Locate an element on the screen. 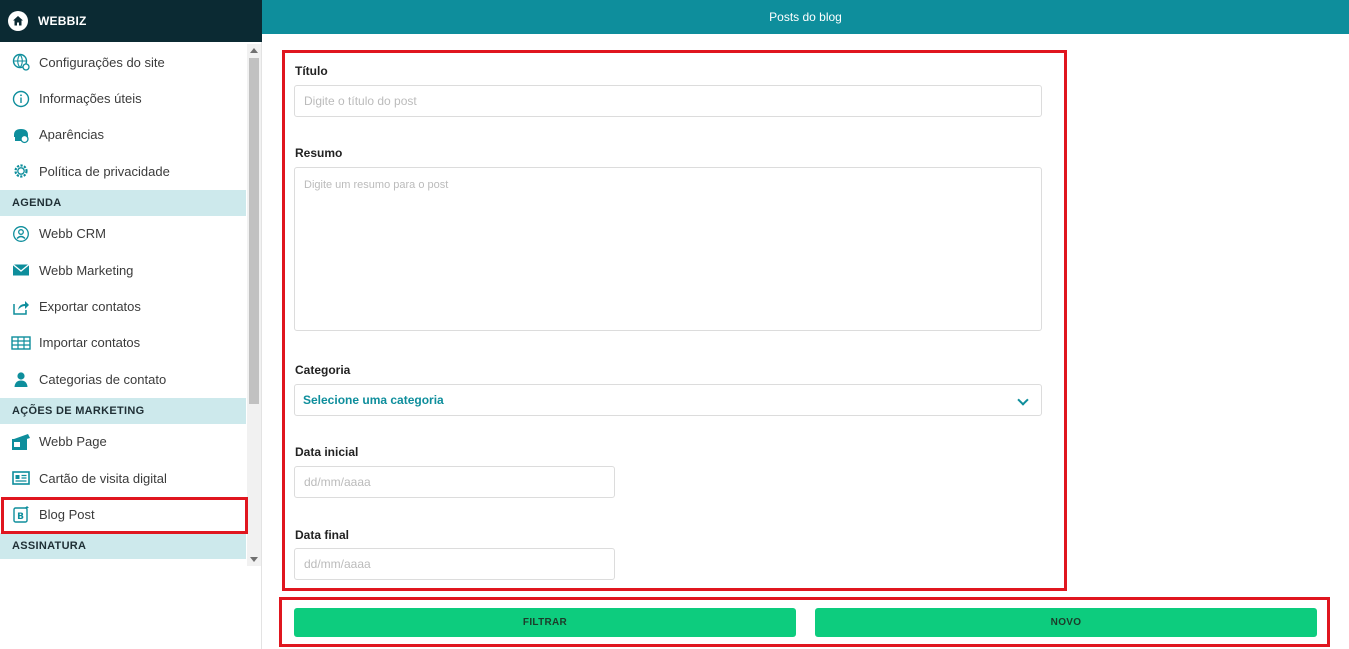  scroll-thumb is located at coordinates (254, 231).